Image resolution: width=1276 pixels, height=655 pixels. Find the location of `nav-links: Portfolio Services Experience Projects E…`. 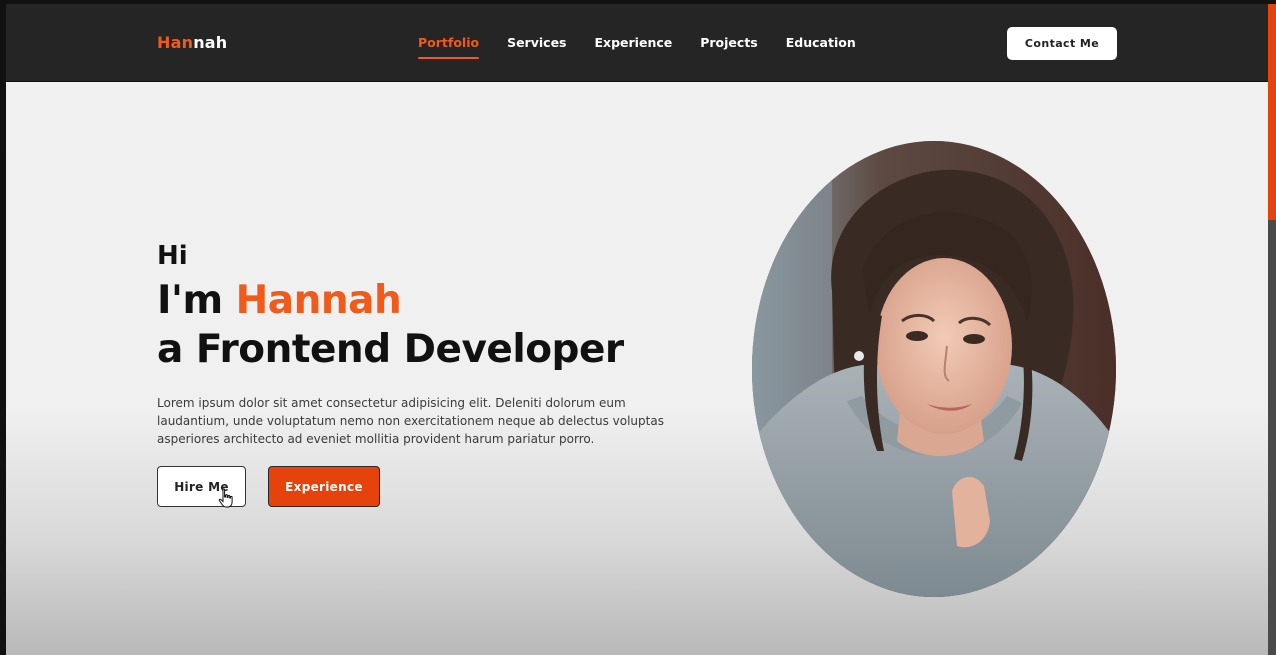

nav-links: Portfolio Services Experience Projects E… is located at coordinates (637, 47).